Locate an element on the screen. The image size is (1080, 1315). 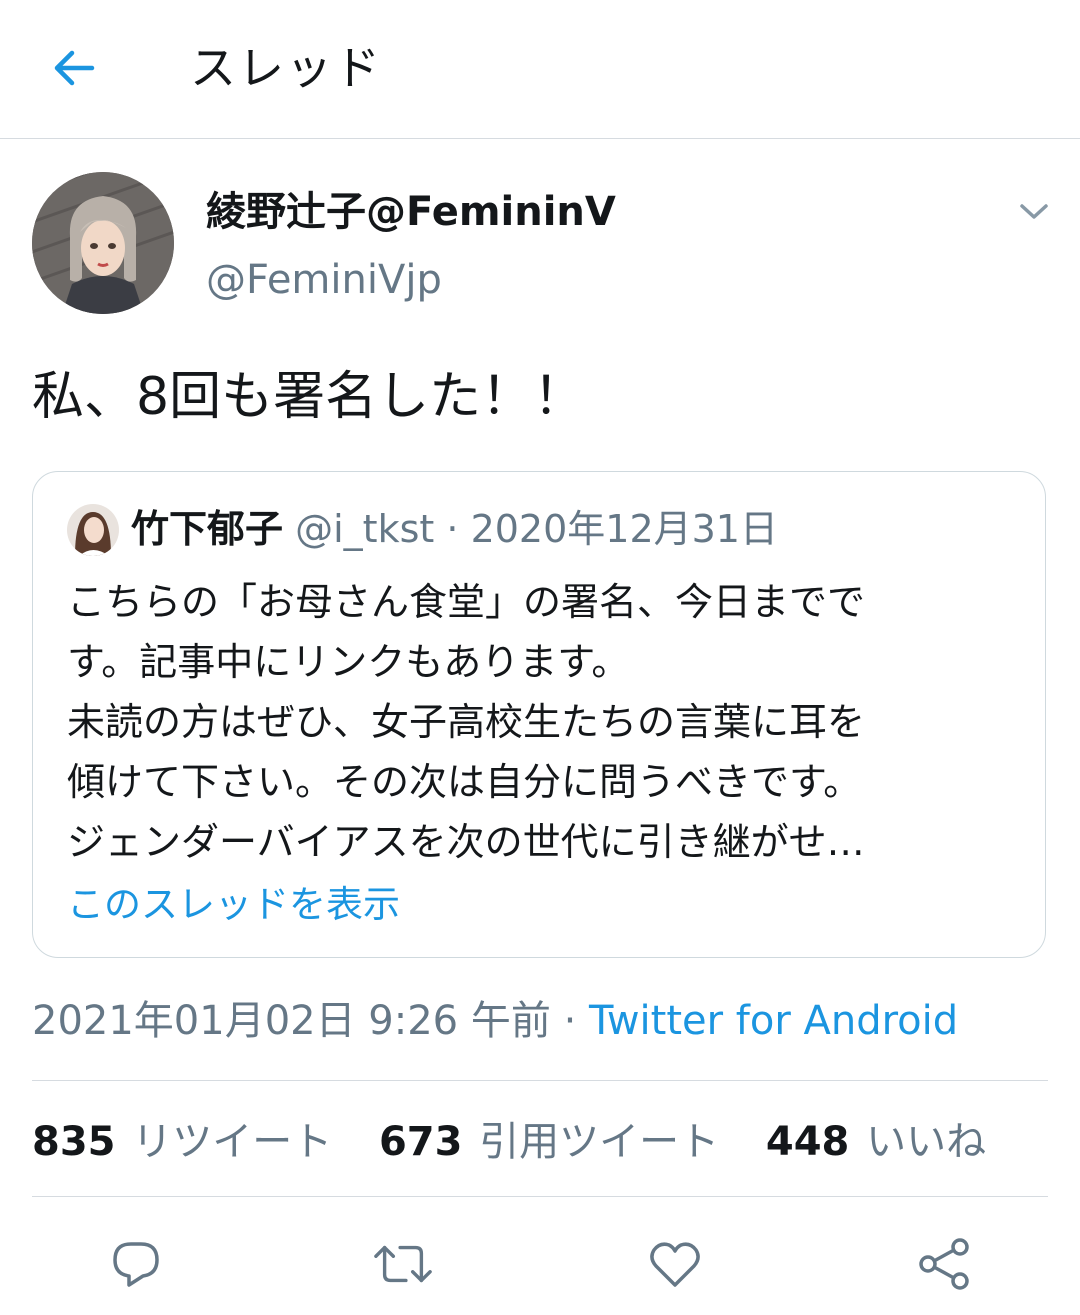
avatar-illustration is located at coordinates (103, 243).